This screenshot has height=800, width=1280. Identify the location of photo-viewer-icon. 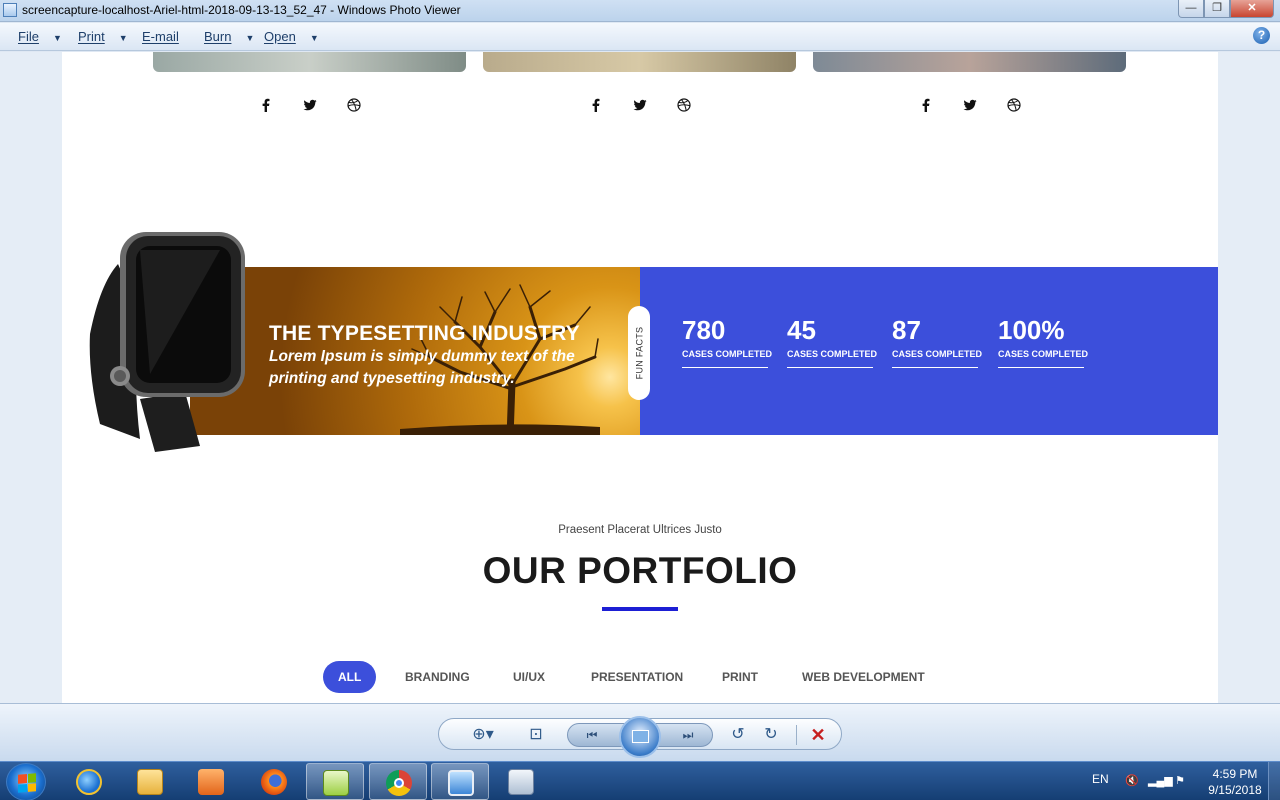
(461, 783).